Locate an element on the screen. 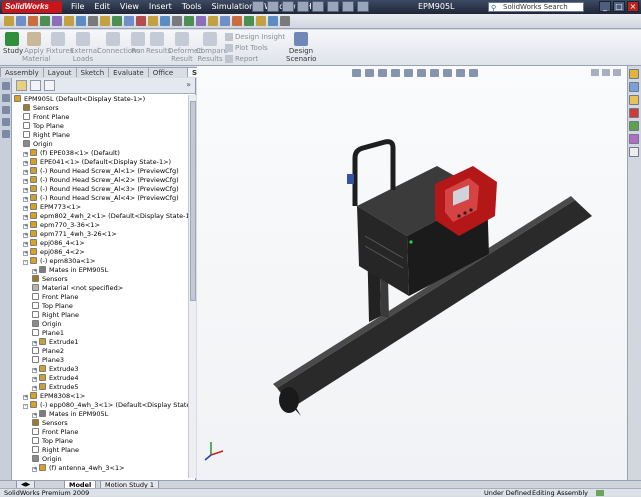 The image size is (641, 497). study-button: Study is located at coordinates (13, 43).